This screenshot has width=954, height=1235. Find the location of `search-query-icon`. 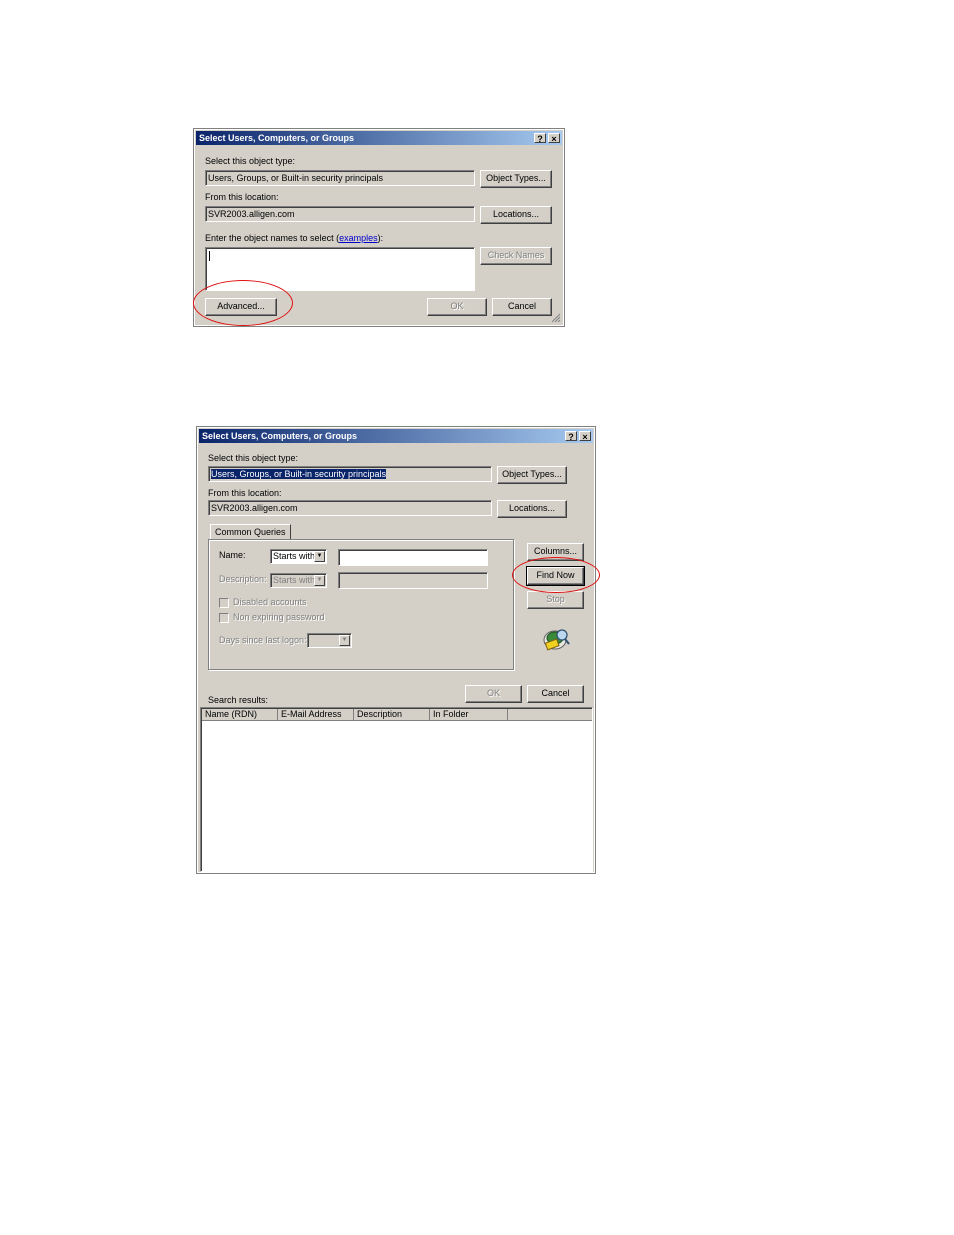

search-query-icon is located at coordinates (556, 640).